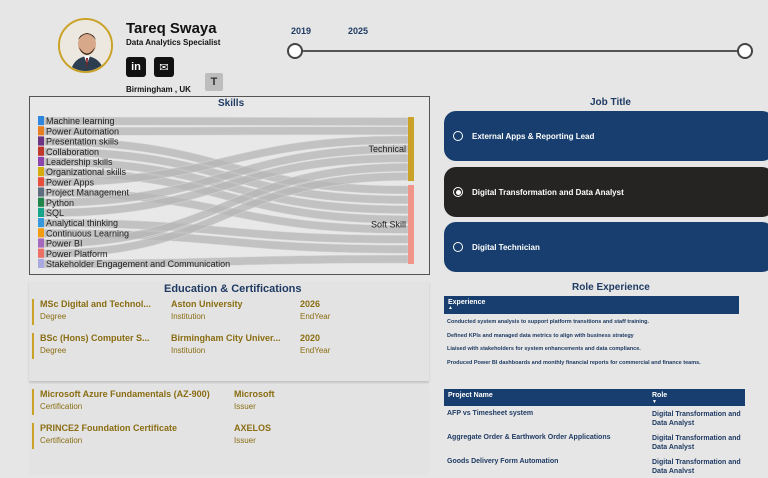 The height and width of the screenshot is (478, 768). Describe the element at coordinates (82, 223) in the screenshot. I see `skill-label: Analytical thinking` at that location.